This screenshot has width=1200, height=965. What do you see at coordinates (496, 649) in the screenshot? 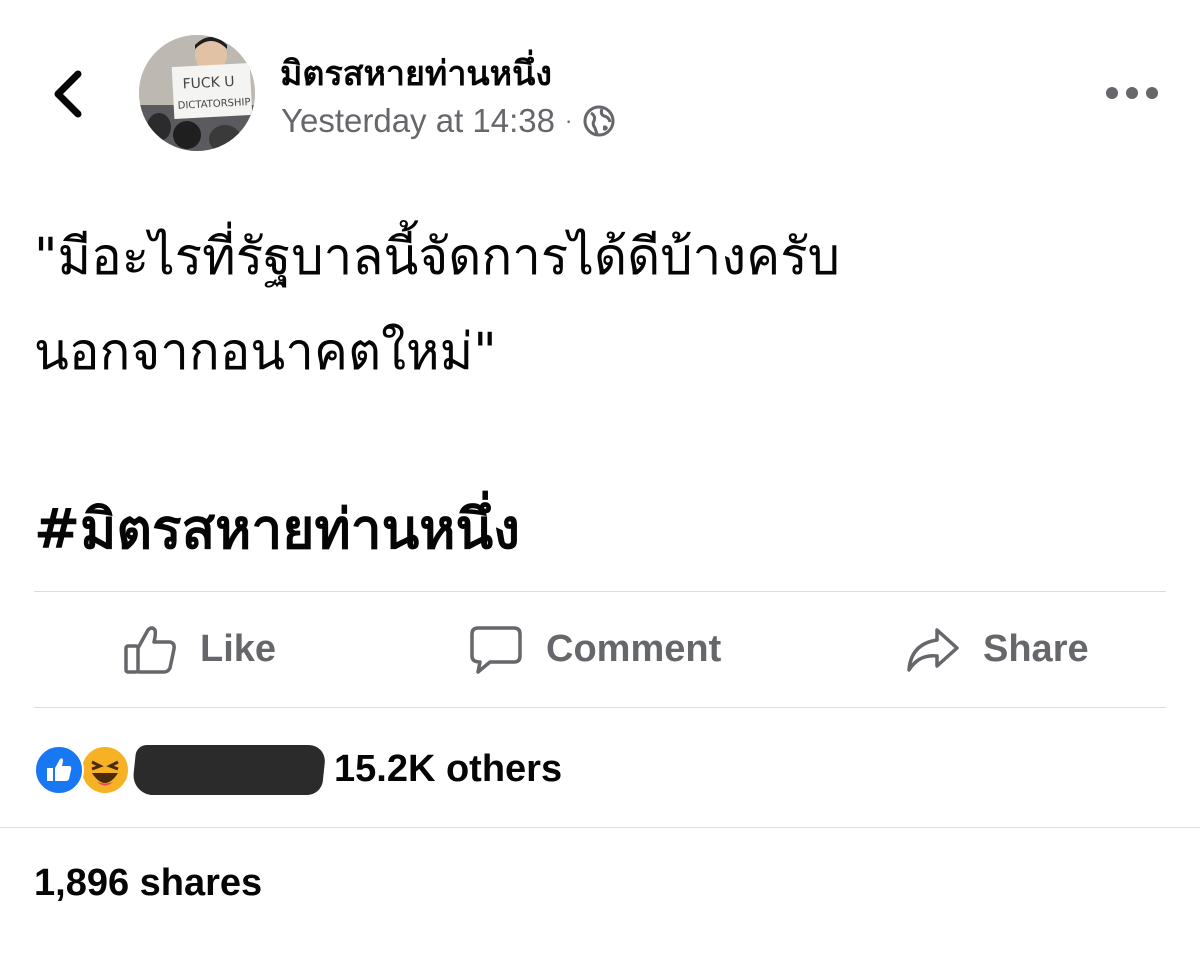
I see `comment-icon` at bounding box center [496, 649].